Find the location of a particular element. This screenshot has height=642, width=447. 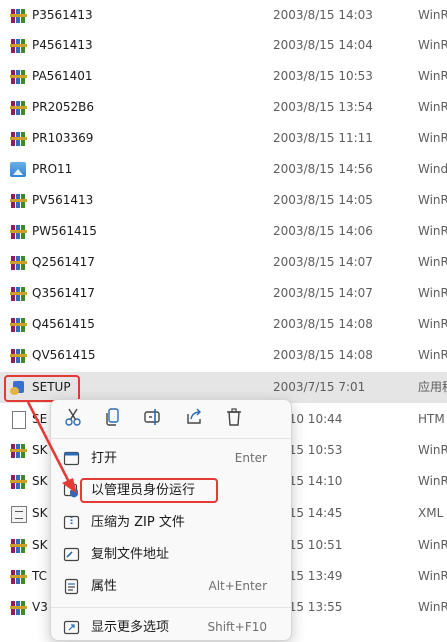

file-name: TC is located at coordinates (40, 576).